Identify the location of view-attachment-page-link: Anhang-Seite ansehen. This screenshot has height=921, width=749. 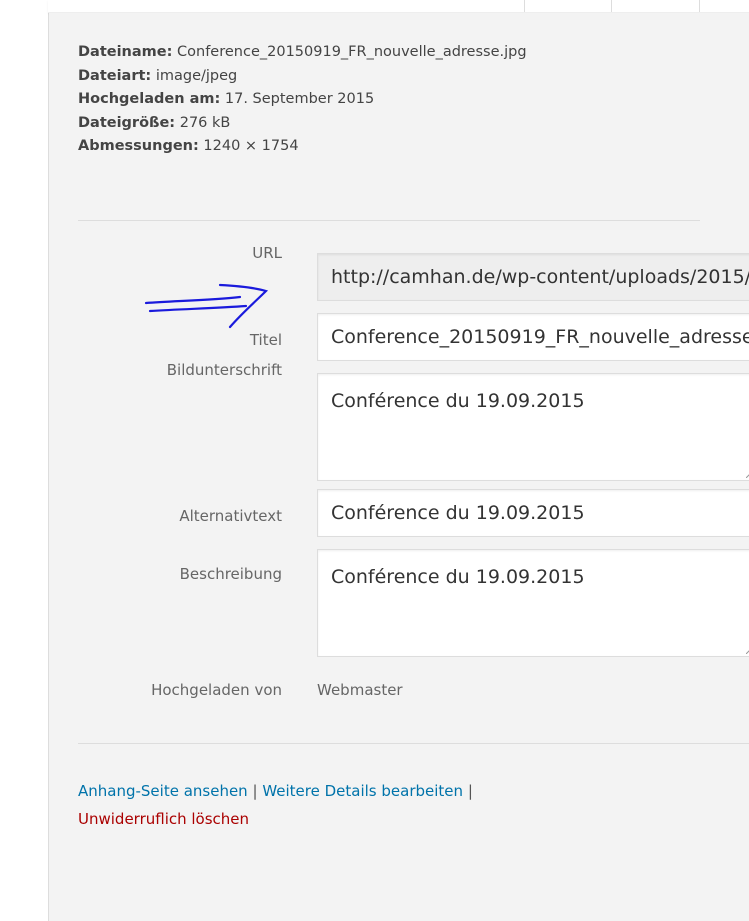
(163, 791).